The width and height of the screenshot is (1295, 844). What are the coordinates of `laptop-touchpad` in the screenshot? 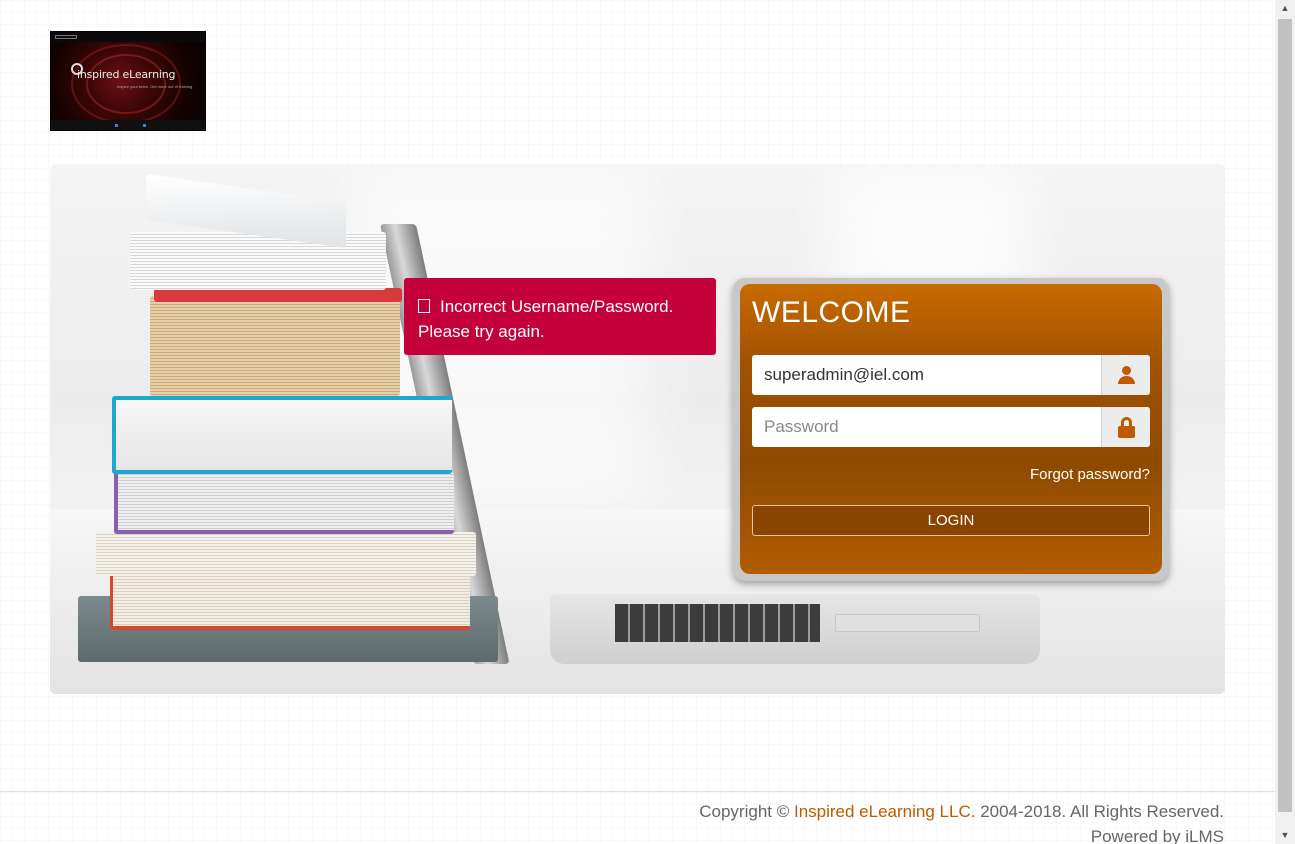 It's located at (907, 623).